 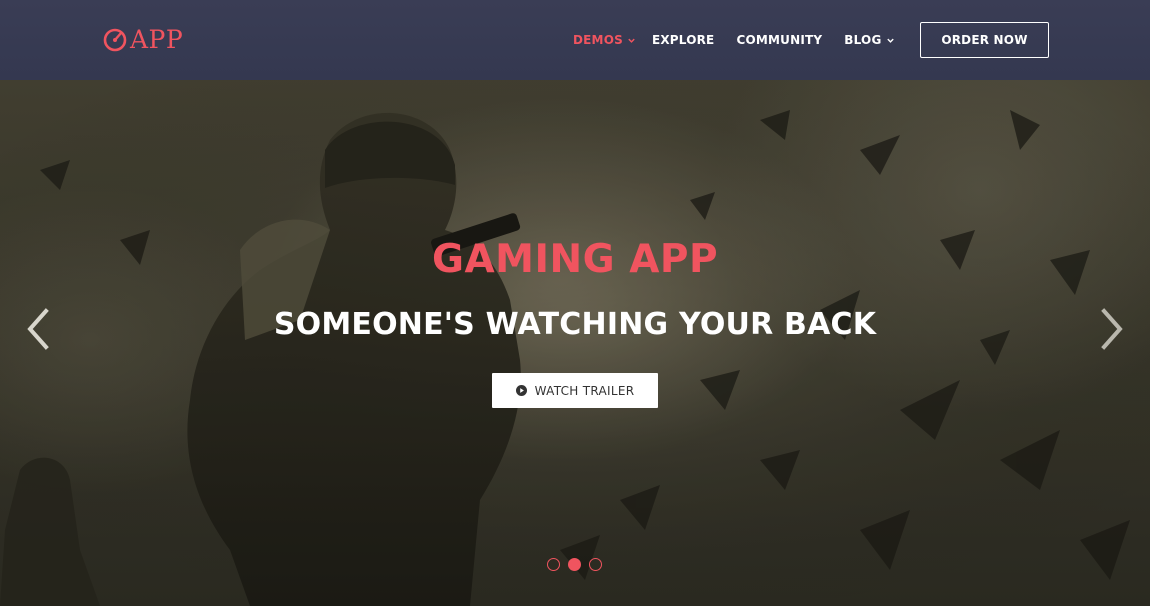 I want to click on hero-title: GAMING APP, so click(x=575, y=259).